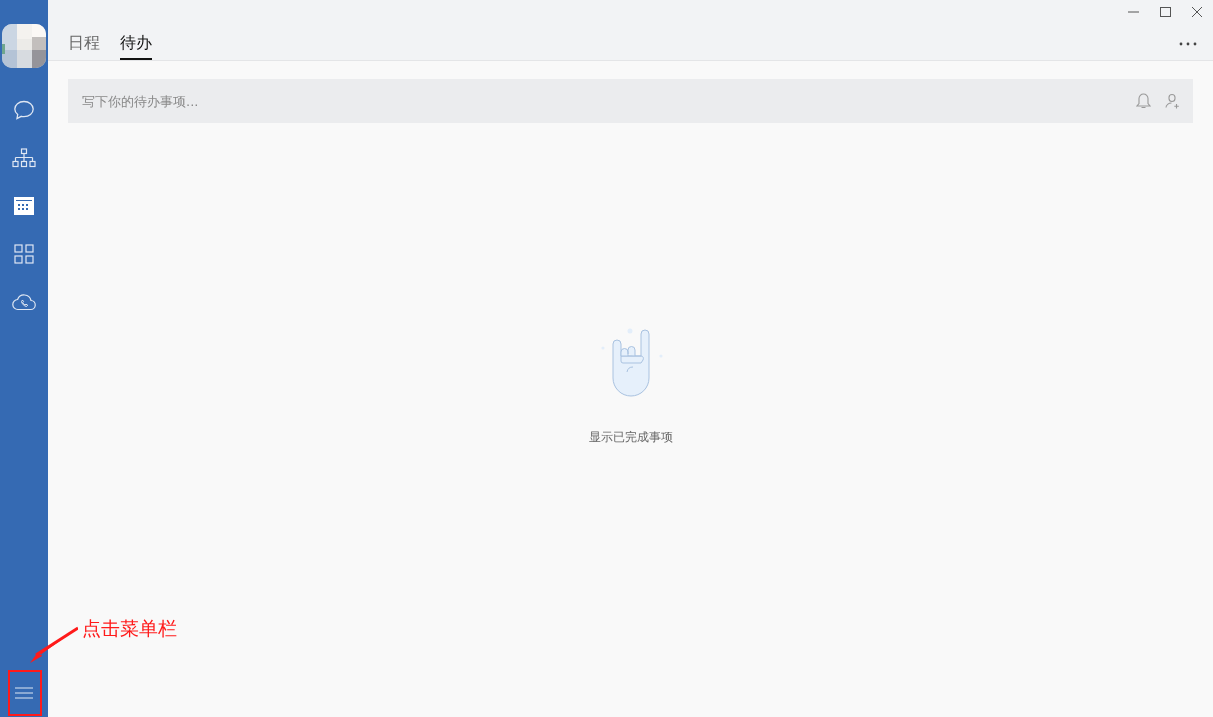 The width and height of the screenshot is (1213, 717). I want to click on show-completed-link: 显示已完成事项, so click(630, 437).